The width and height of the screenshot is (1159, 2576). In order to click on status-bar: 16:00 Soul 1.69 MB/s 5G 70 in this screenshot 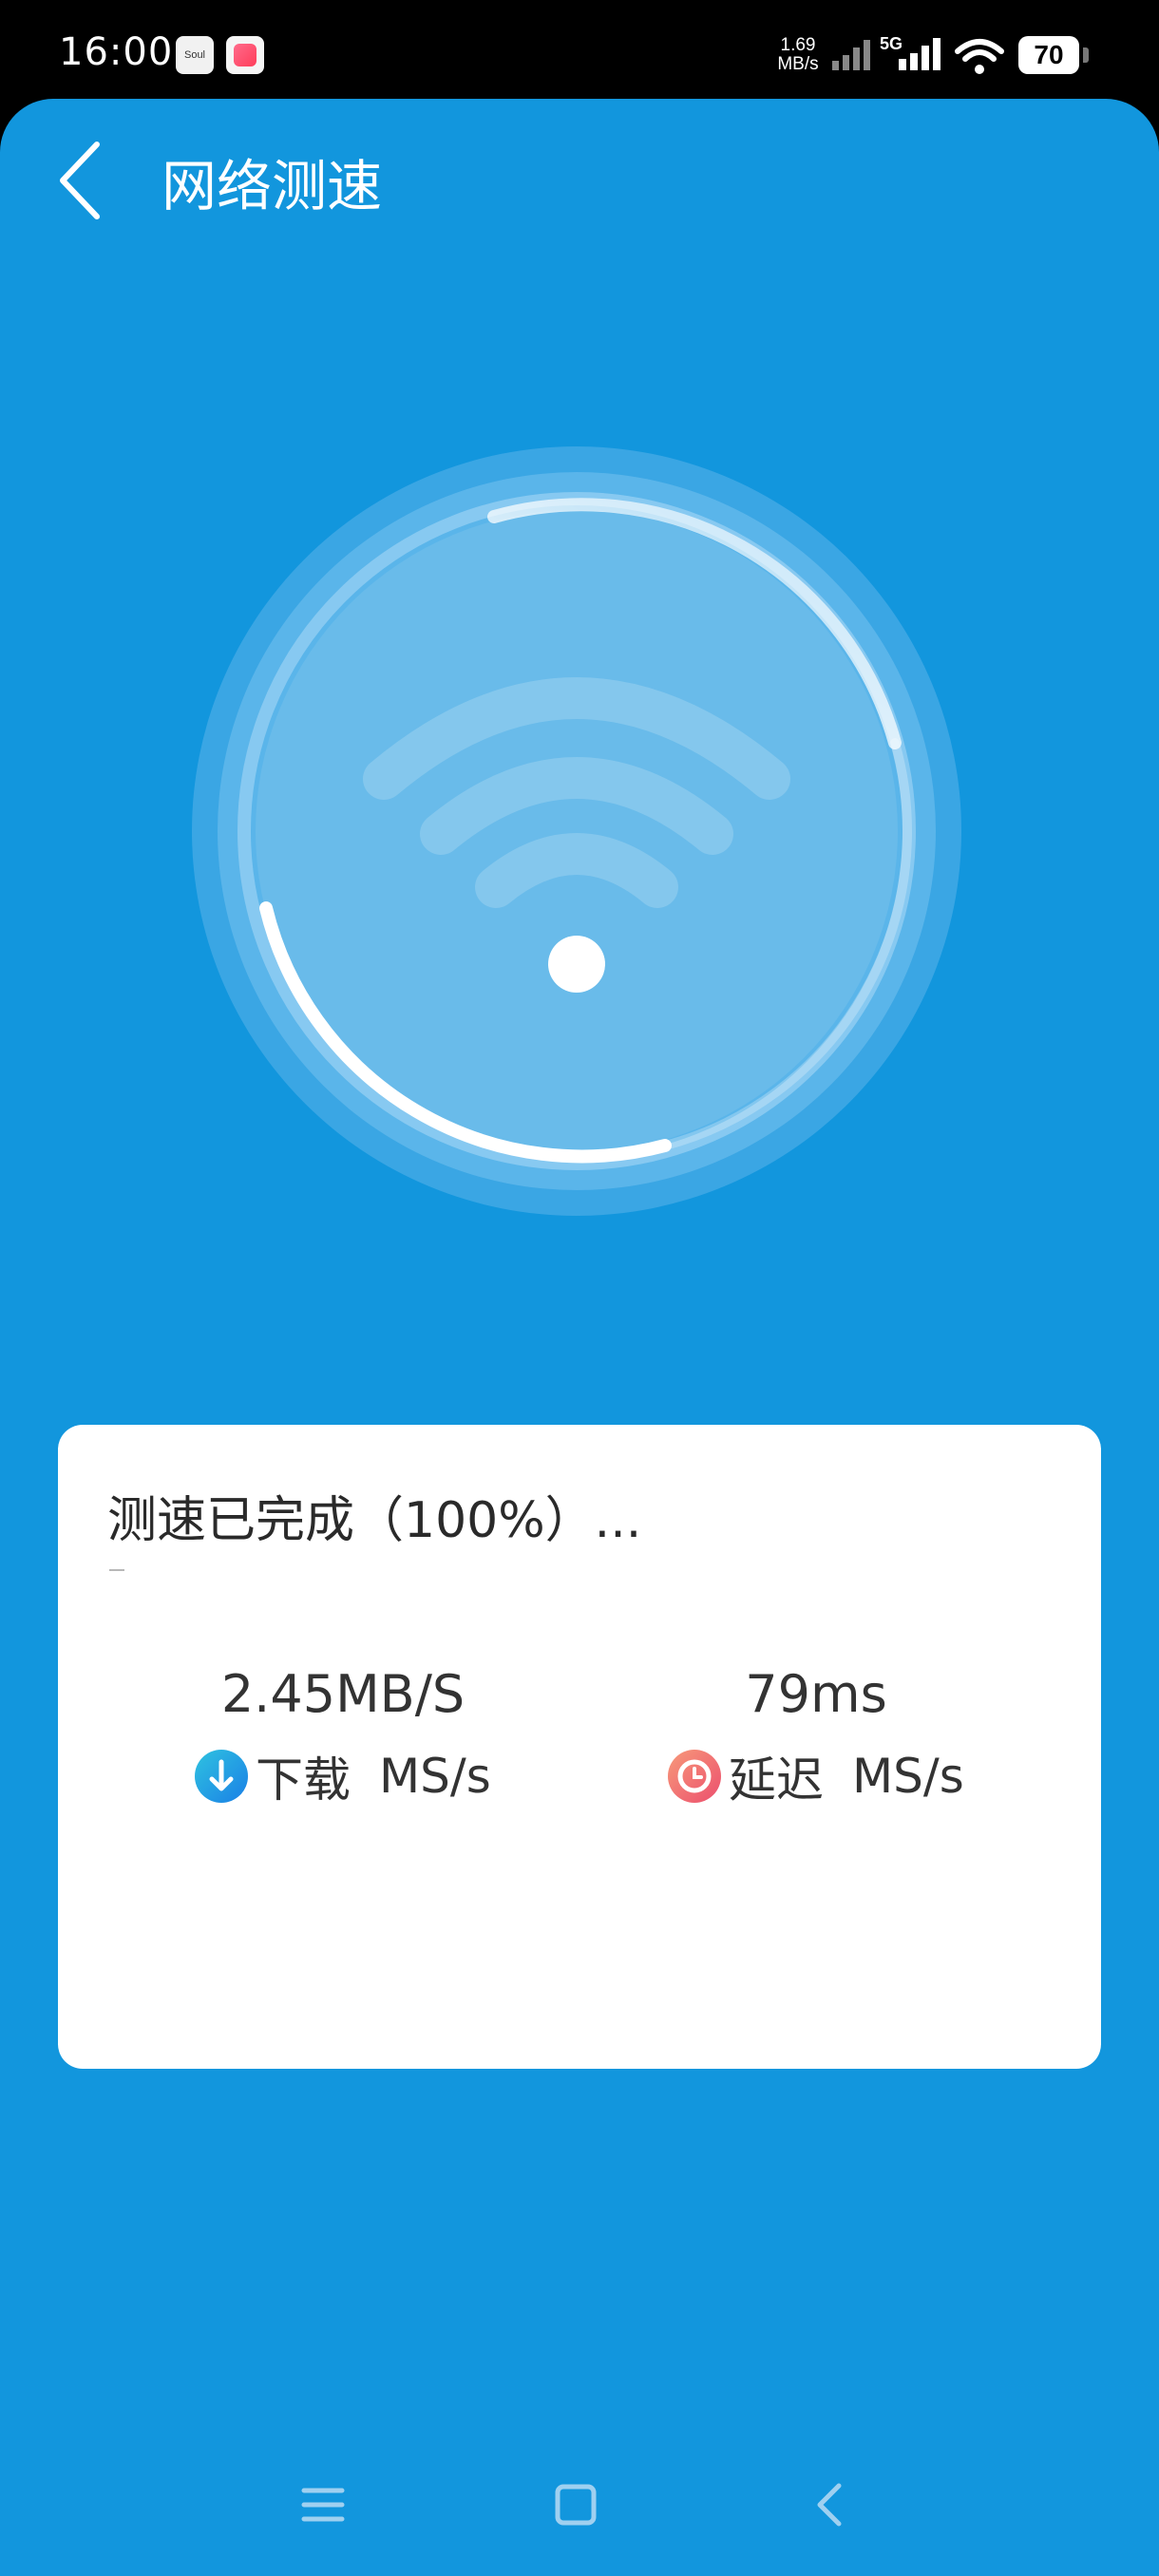, I will do `click(579, 52)`.